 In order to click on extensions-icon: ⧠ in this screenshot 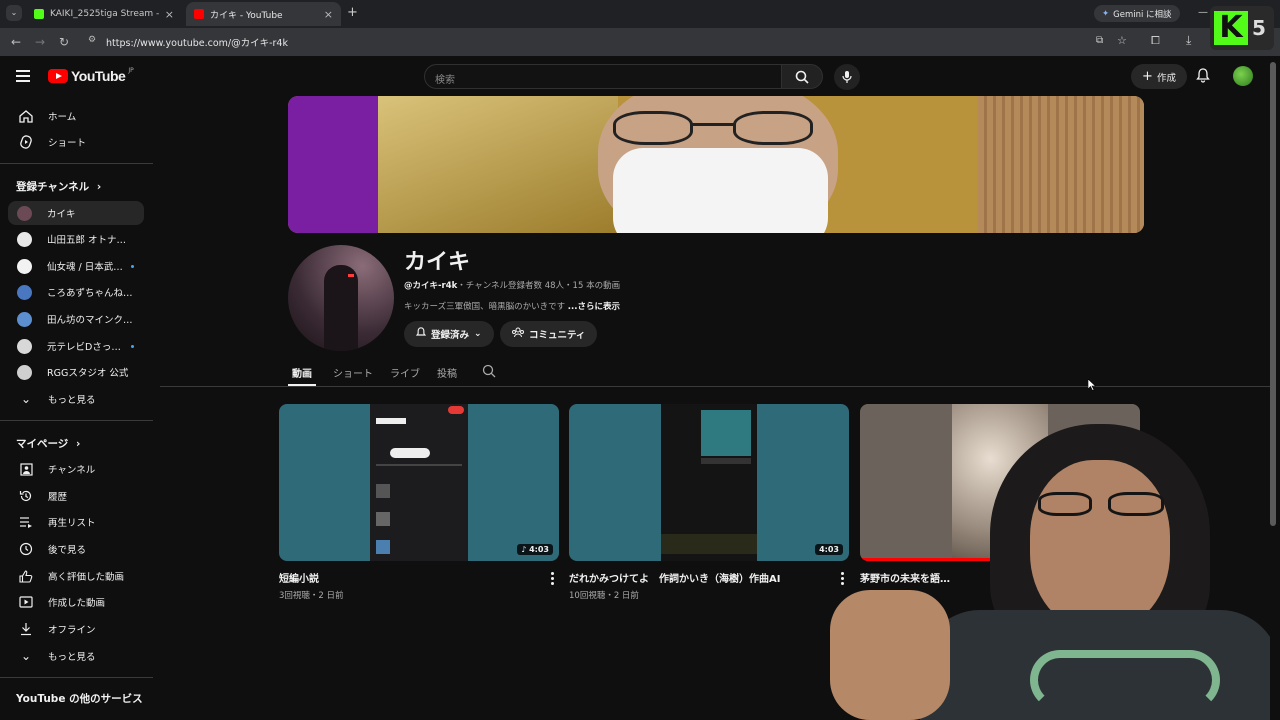, I will do `click(1155, 41)`.